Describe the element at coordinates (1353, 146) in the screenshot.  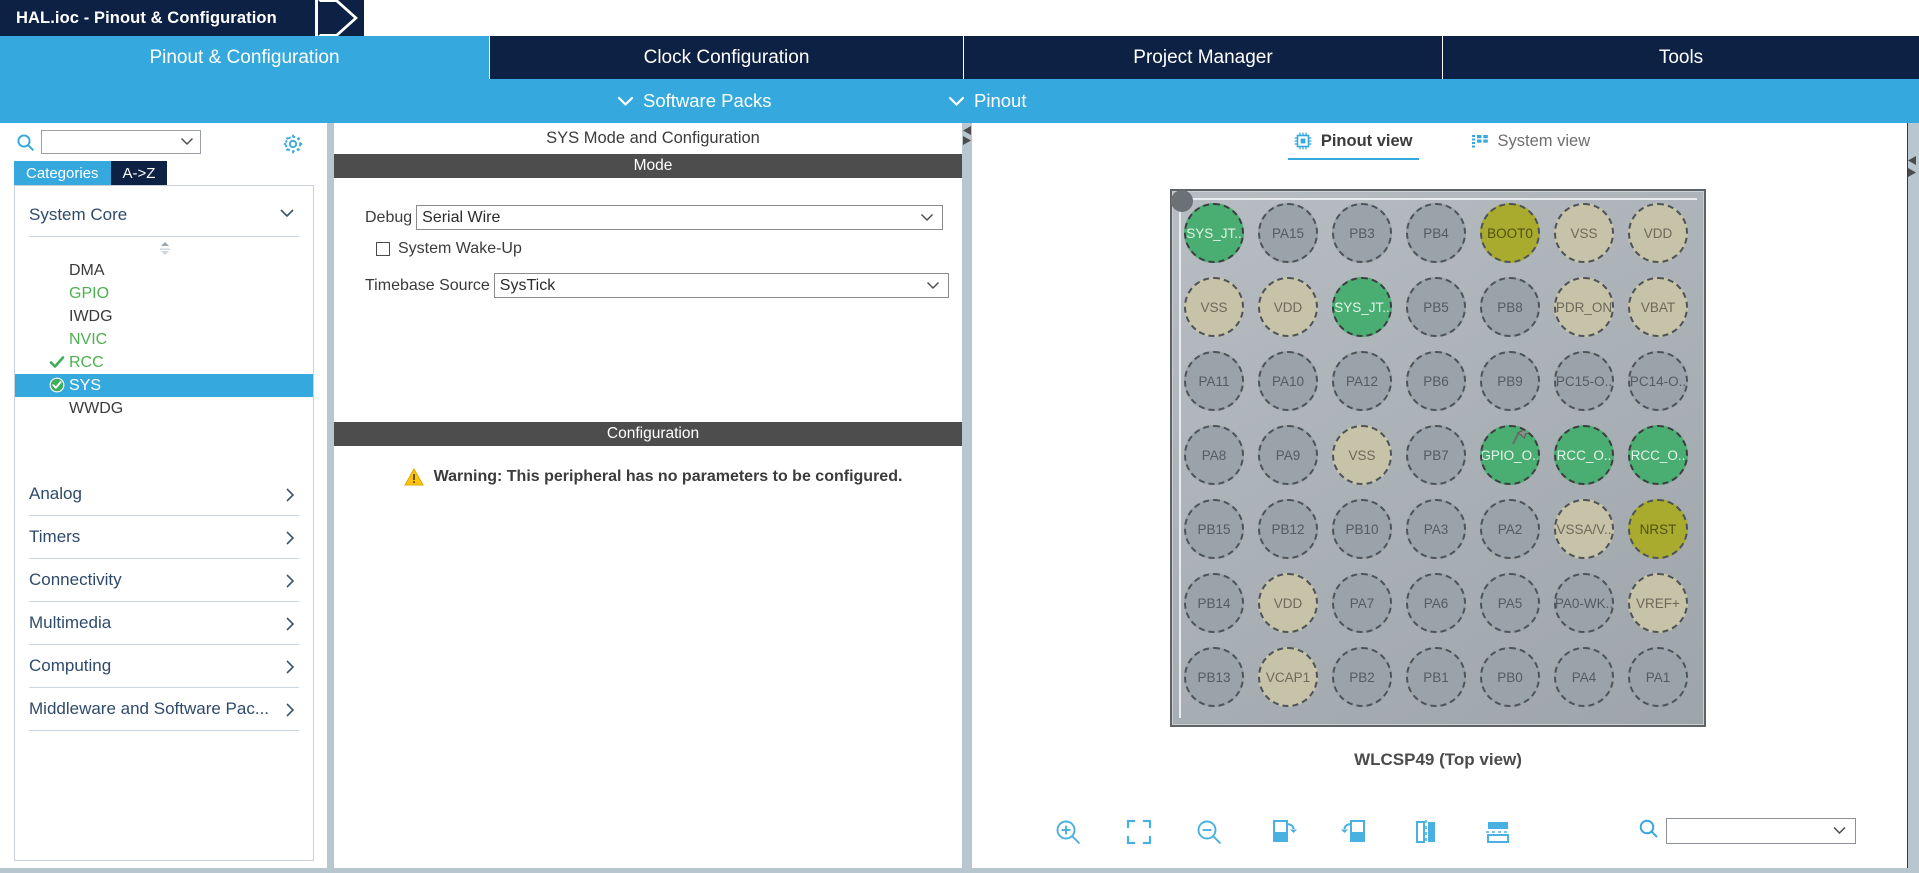
I see `tab-pinout-view: Pinout view` at that location.